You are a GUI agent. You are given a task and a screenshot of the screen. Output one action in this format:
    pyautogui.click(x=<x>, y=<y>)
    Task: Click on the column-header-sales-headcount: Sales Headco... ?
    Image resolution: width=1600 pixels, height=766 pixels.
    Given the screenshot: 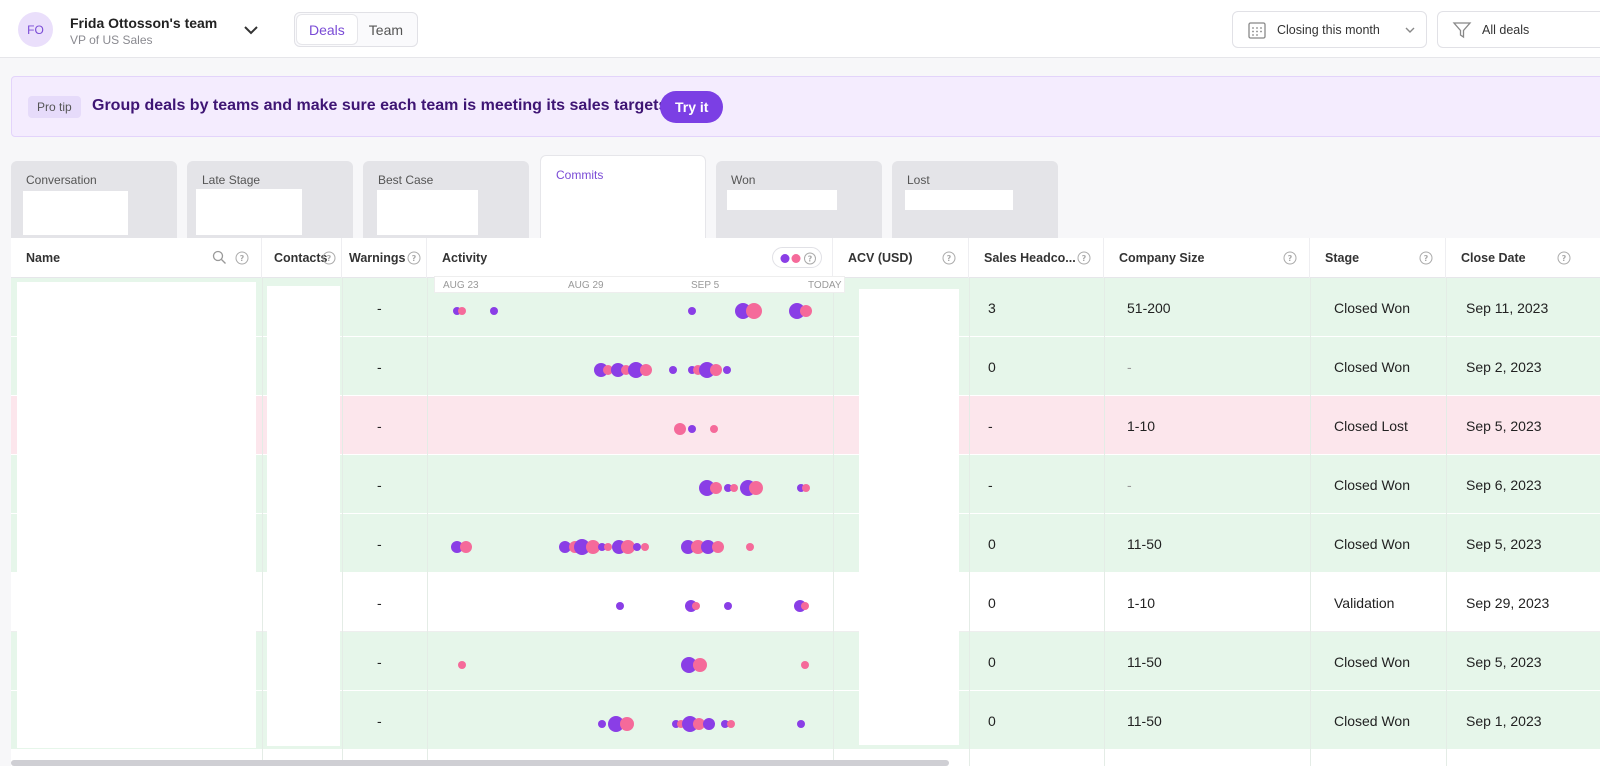 What is the action you would take?
    pyautogui.click(x=1036, y=258)
    